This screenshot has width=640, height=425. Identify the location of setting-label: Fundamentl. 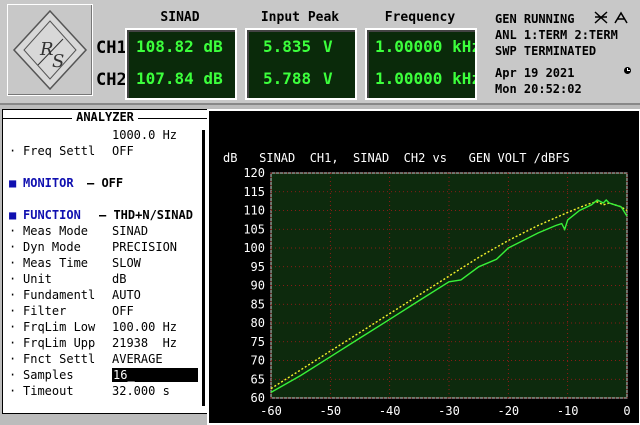
(59, 295).